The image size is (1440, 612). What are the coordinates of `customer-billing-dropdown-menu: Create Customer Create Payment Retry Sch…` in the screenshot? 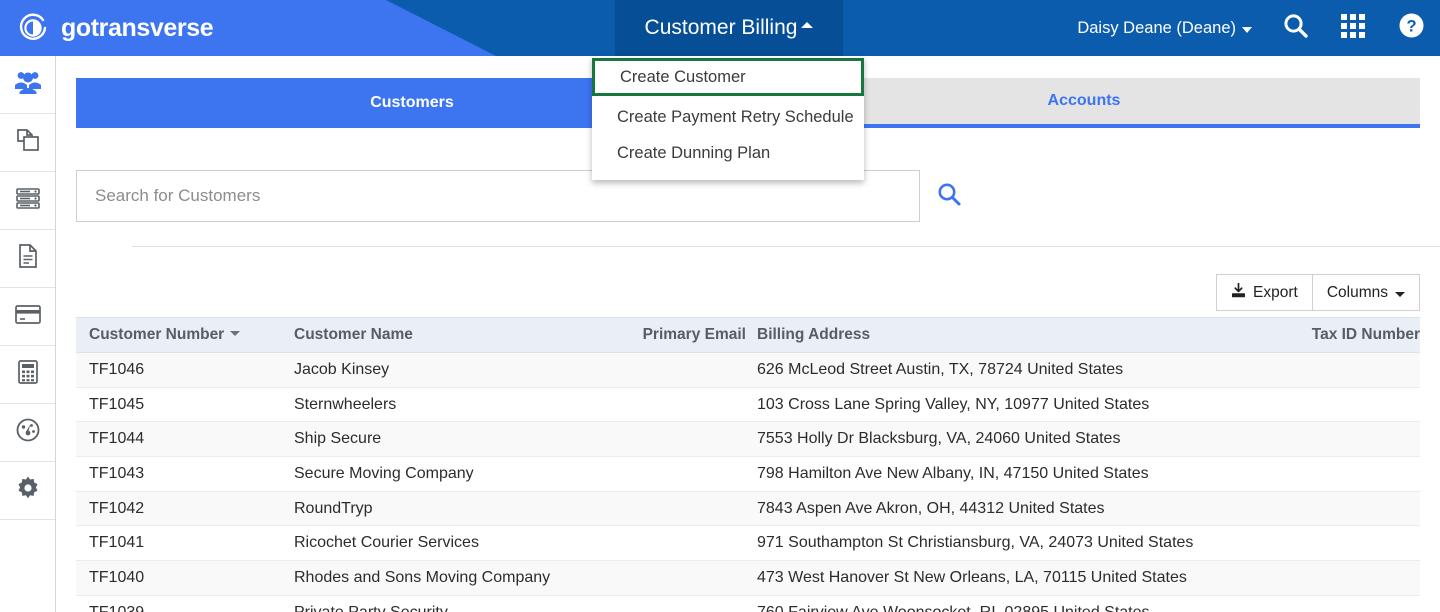 It's located at (728, 118).